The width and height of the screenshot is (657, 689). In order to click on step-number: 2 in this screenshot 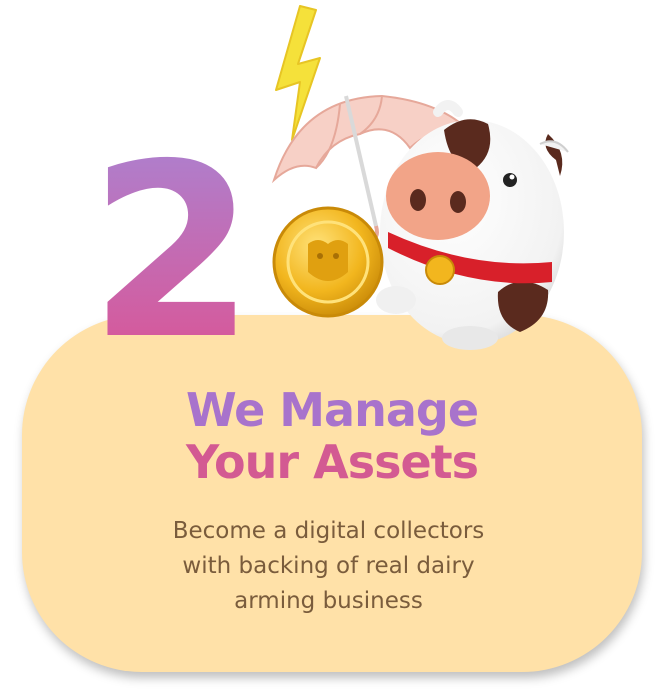, I will do `click(172, 252)`.